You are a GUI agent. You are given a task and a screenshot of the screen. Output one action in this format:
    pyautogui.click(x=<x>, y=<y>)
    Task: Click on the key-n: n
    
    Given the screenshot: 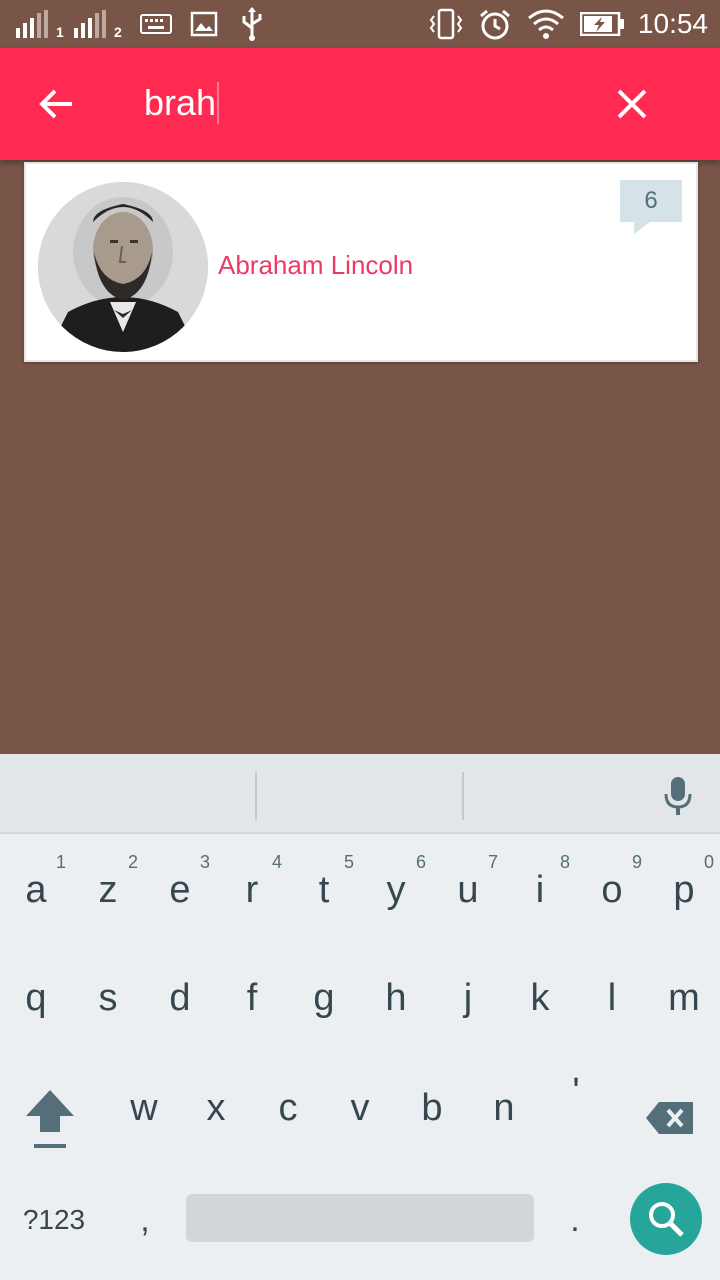 What is the action you would take?
    pyautogui.click(x=504, y=1108)
    